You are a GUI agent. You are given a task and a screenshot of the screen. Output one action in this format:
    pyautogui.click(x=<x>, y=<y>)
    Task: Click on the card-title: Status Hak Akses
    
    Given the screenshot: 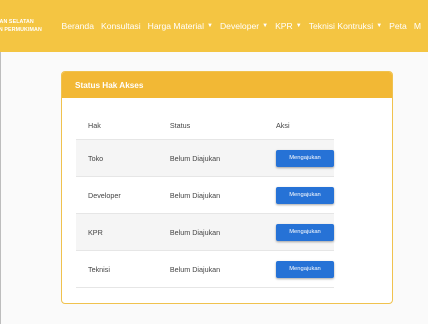 What is the action you would take?
    pyautogui.click(x=109, y=85)
    